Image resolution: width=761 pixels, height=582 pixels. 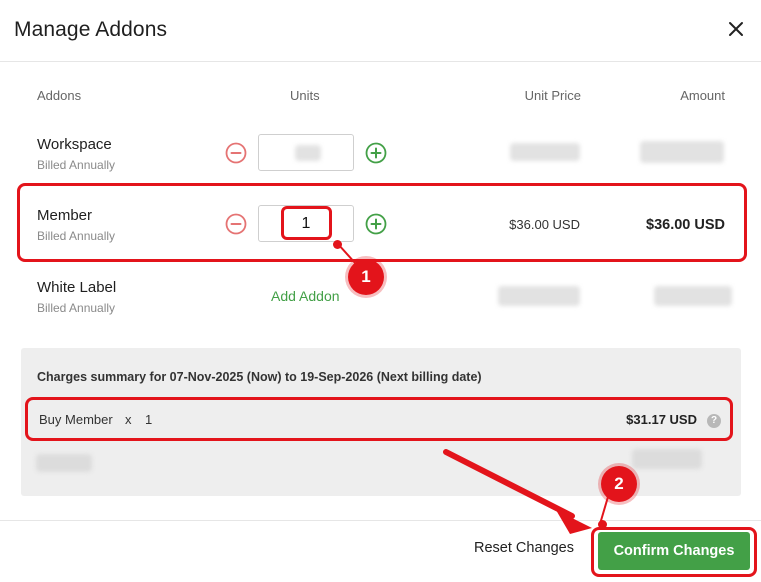 What do you see at coordinates (380, 520) in the screenshot?
I see `footer-divider` at bounding box center [380, 520].